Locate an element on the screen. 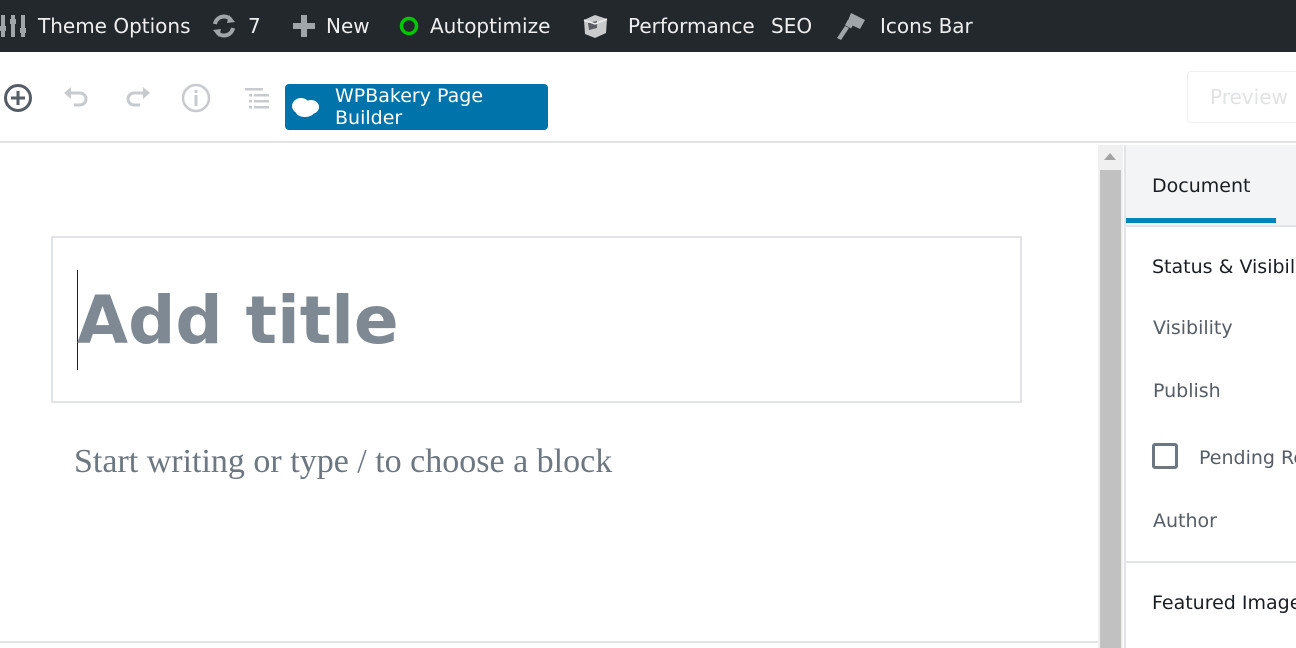  undo-icon is located at coordinates (76, 97).